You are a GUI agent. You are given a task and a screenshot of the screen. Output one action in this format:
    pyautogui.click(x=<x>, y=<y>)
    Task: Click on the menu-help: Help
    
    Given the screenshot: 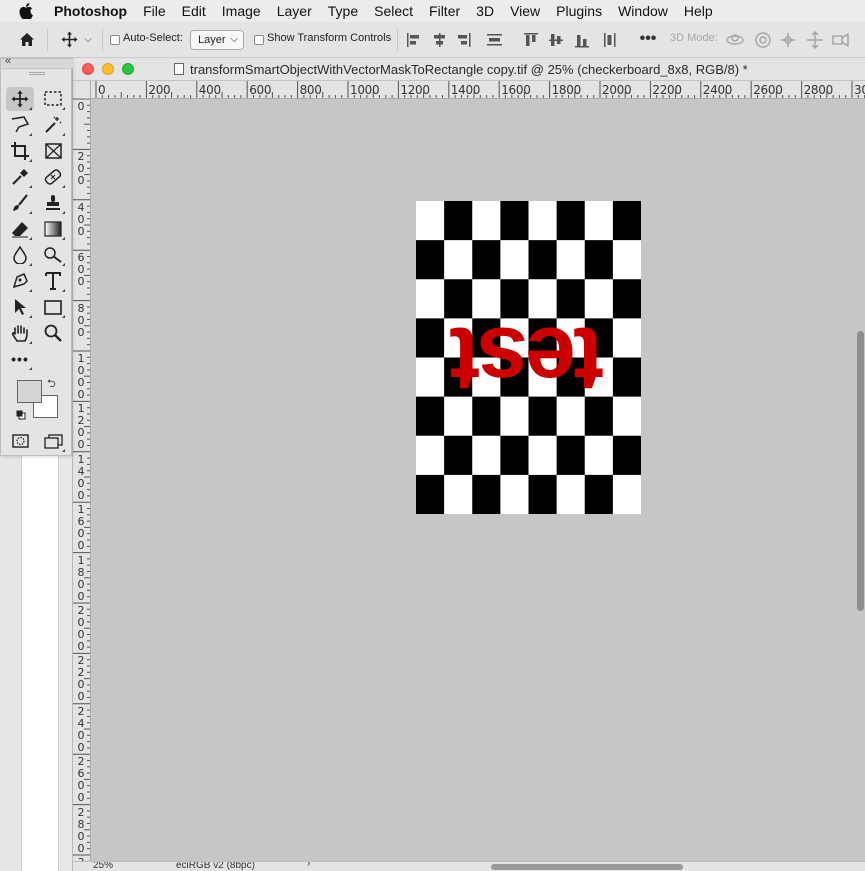 What is the action you would take?
    pyautogui.click(x=698, y=11)
    